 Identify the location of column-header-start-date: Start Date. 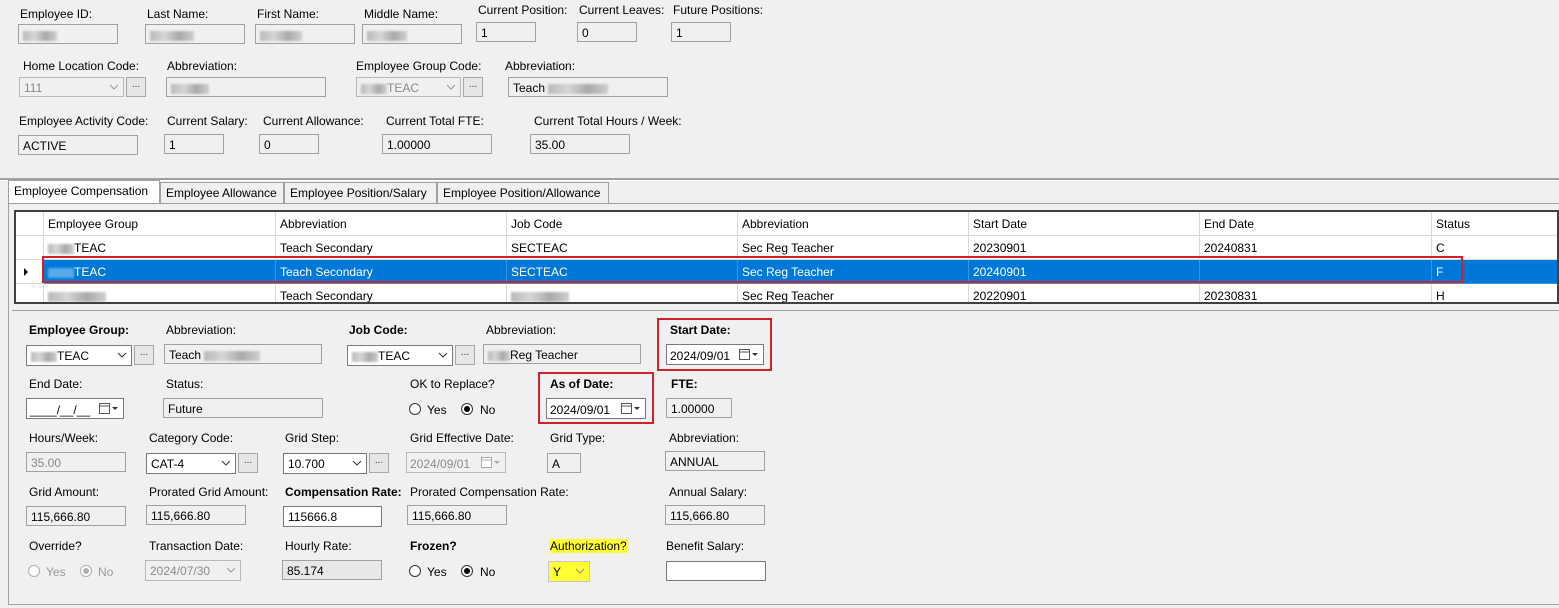
(1084, 224).